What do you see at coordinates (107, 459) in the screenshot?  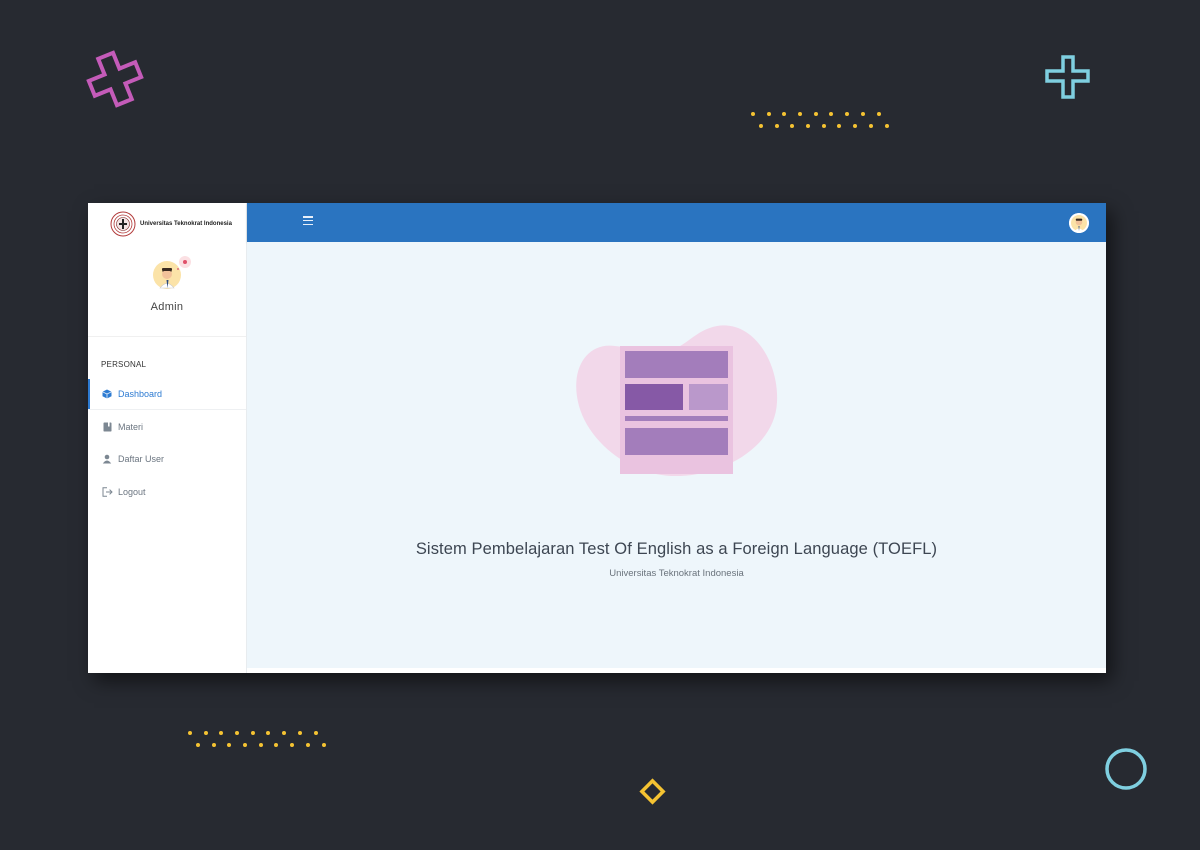 I see `user-icon` at bounding box center [107, 459].